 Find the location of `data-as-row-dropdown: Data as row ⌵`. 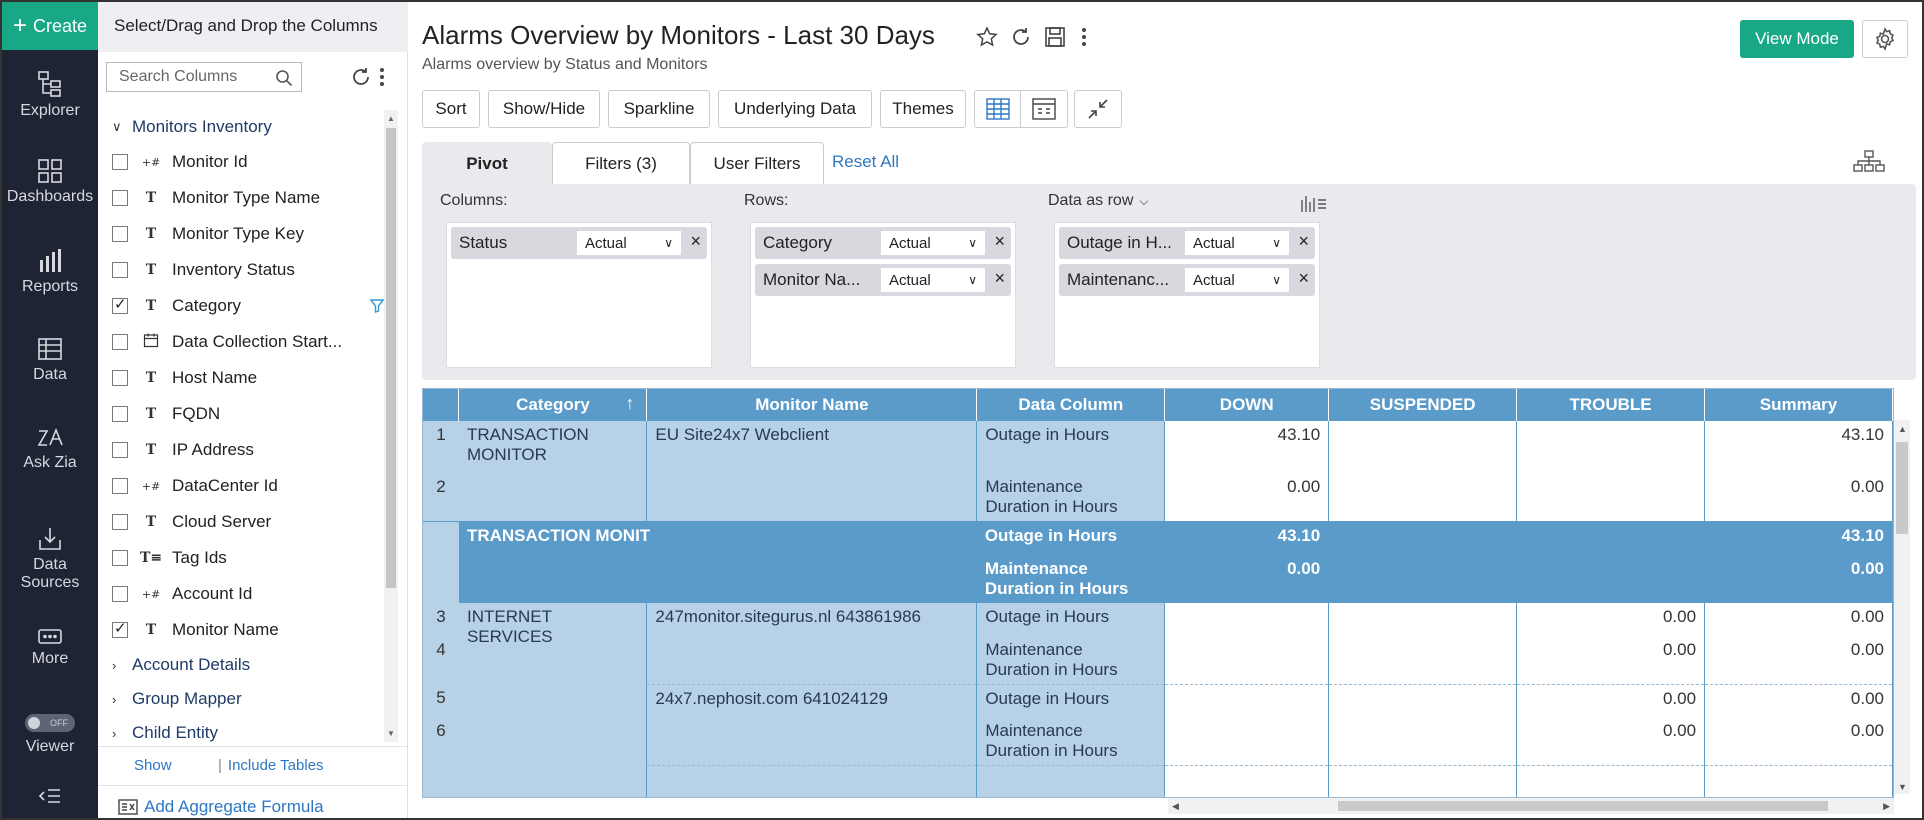

data-as-row-dropdown: Data as row ⌵ is located at coordinates (1098, 201).